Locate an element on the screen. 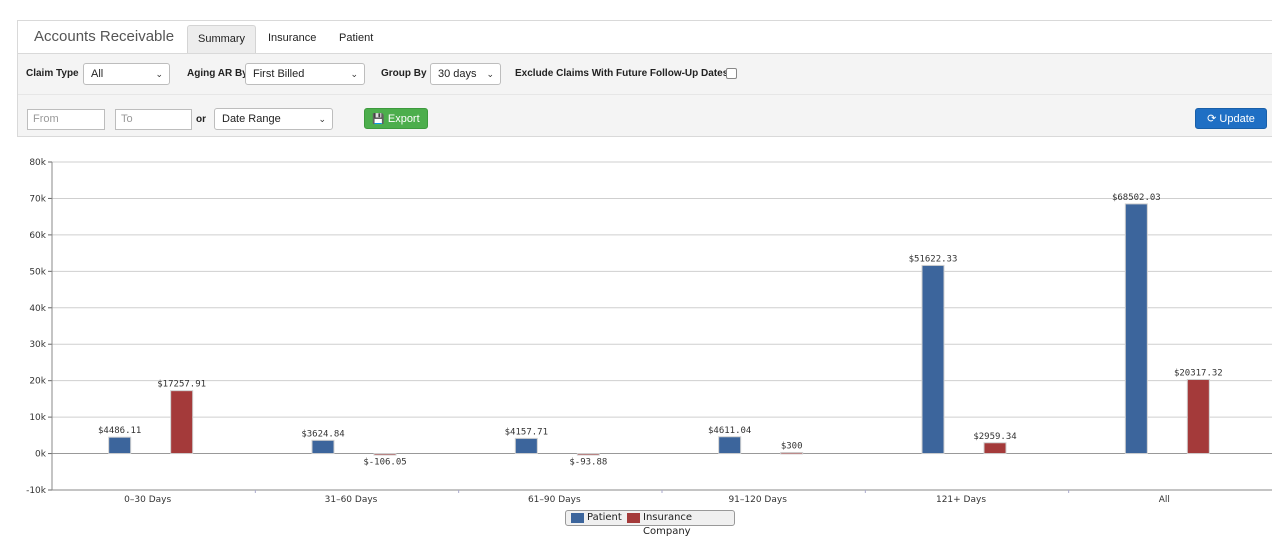  legend-label-insurance: Insurance Company is located at coordinates (668, 524).